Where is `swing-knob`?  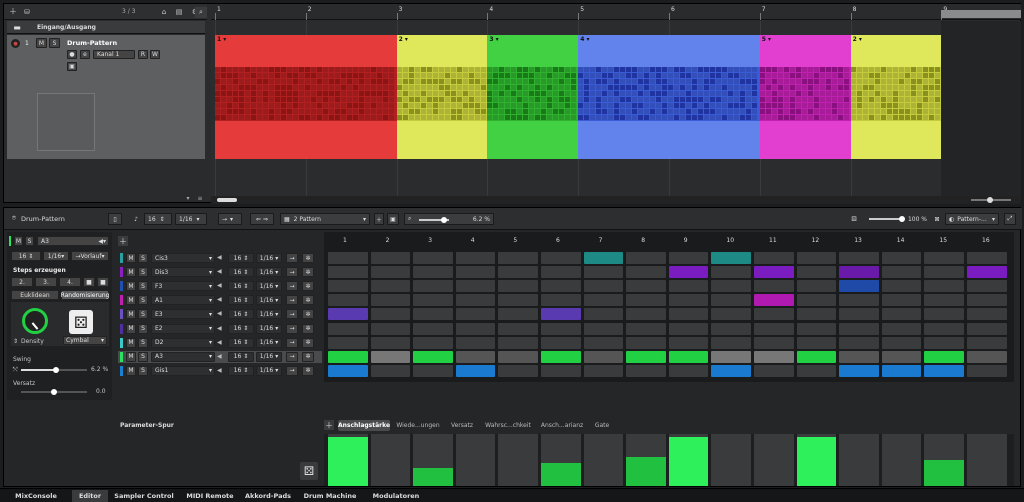
swing-knob is located at coordinates (56, 370).